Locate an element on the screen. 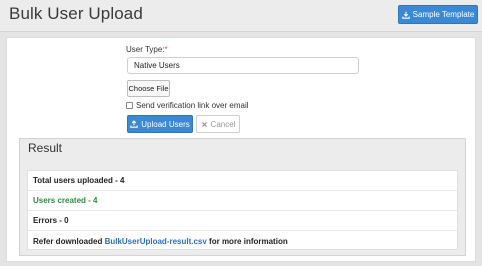 The image size is (482, 266). page-title: Bulk User Upload is located at coordinates (76, 13).